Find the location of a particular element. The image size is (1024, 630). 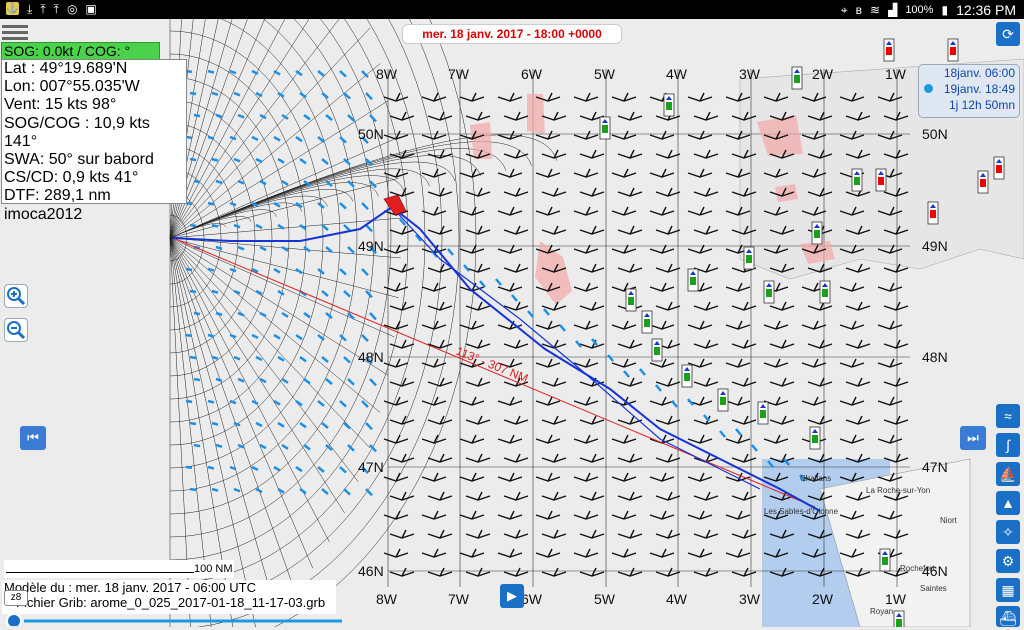

svg-text: Saintes is located at coordinates (933, 588).